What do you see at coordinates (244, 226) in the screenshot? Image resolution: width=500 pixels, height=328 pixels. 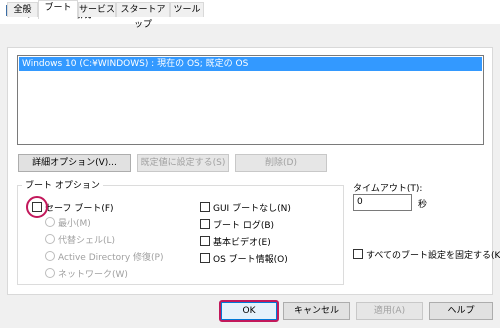 I see `boot-log-label: ブート ログ(B)` at bounding box center [244, 226].